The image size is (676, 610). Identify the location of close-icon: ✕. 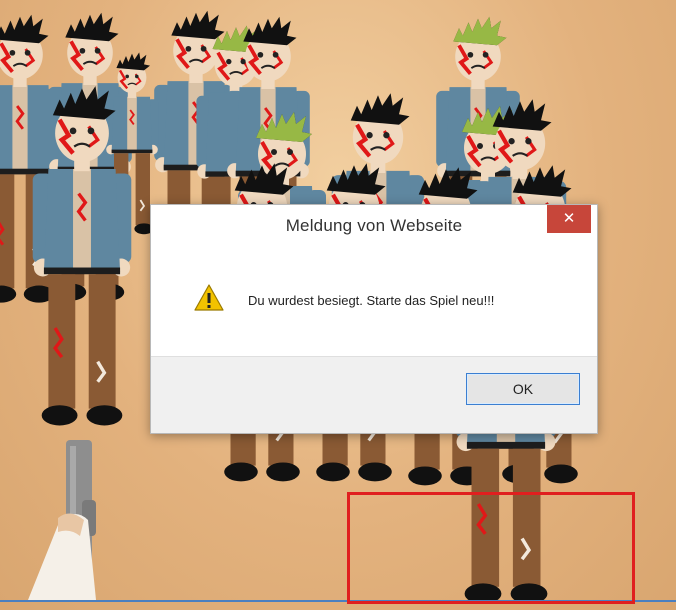
(569, 218).